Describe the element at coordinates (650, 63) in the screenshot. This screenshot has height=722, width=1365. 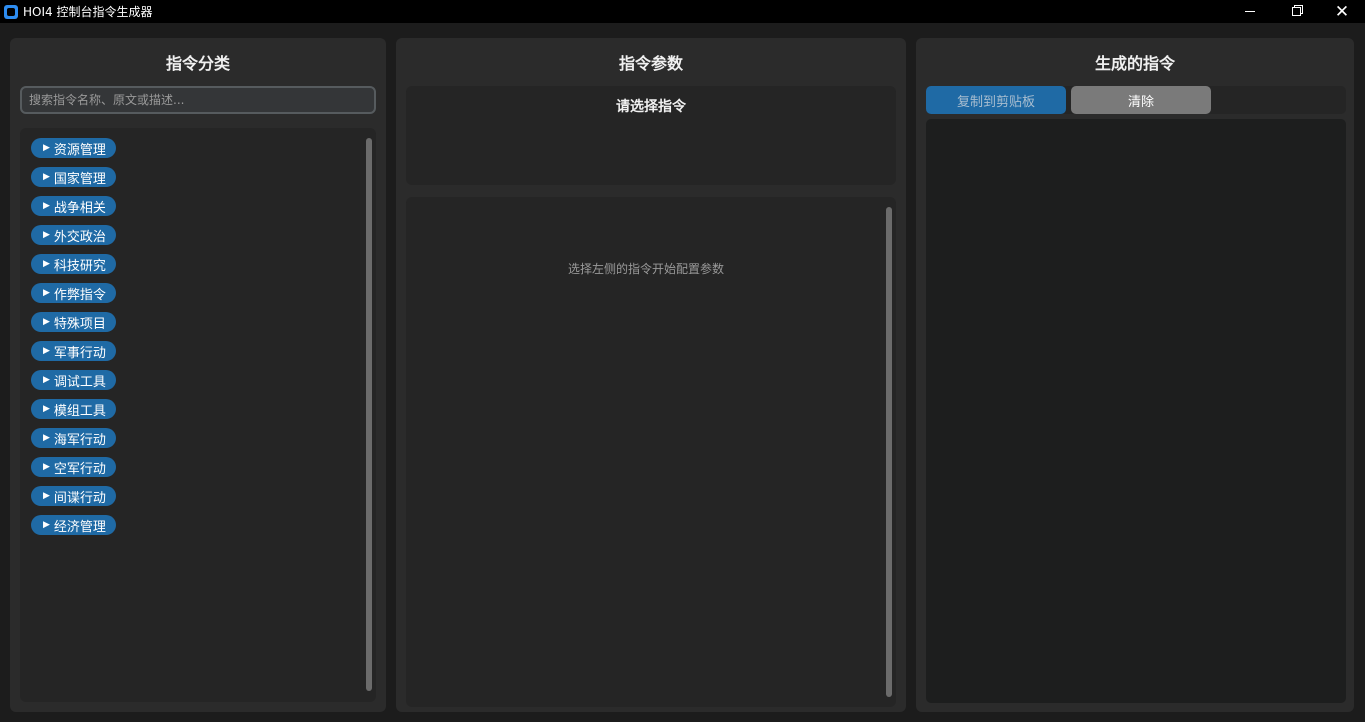
I see `parameters-panel-title: 指令参数` at that location.